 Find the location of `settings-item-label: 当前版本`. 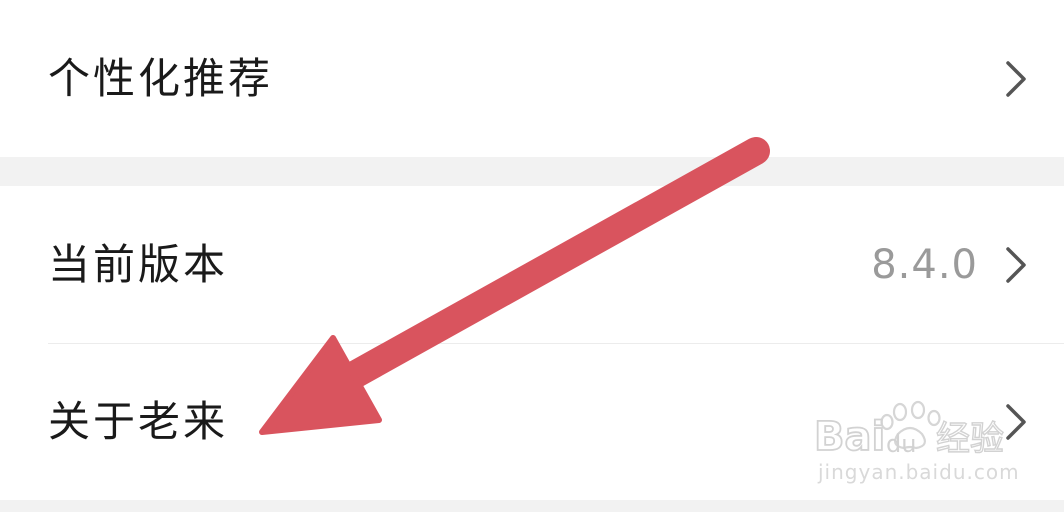

settings-item-label: 当前版本 is located at coordinates (138, 264).